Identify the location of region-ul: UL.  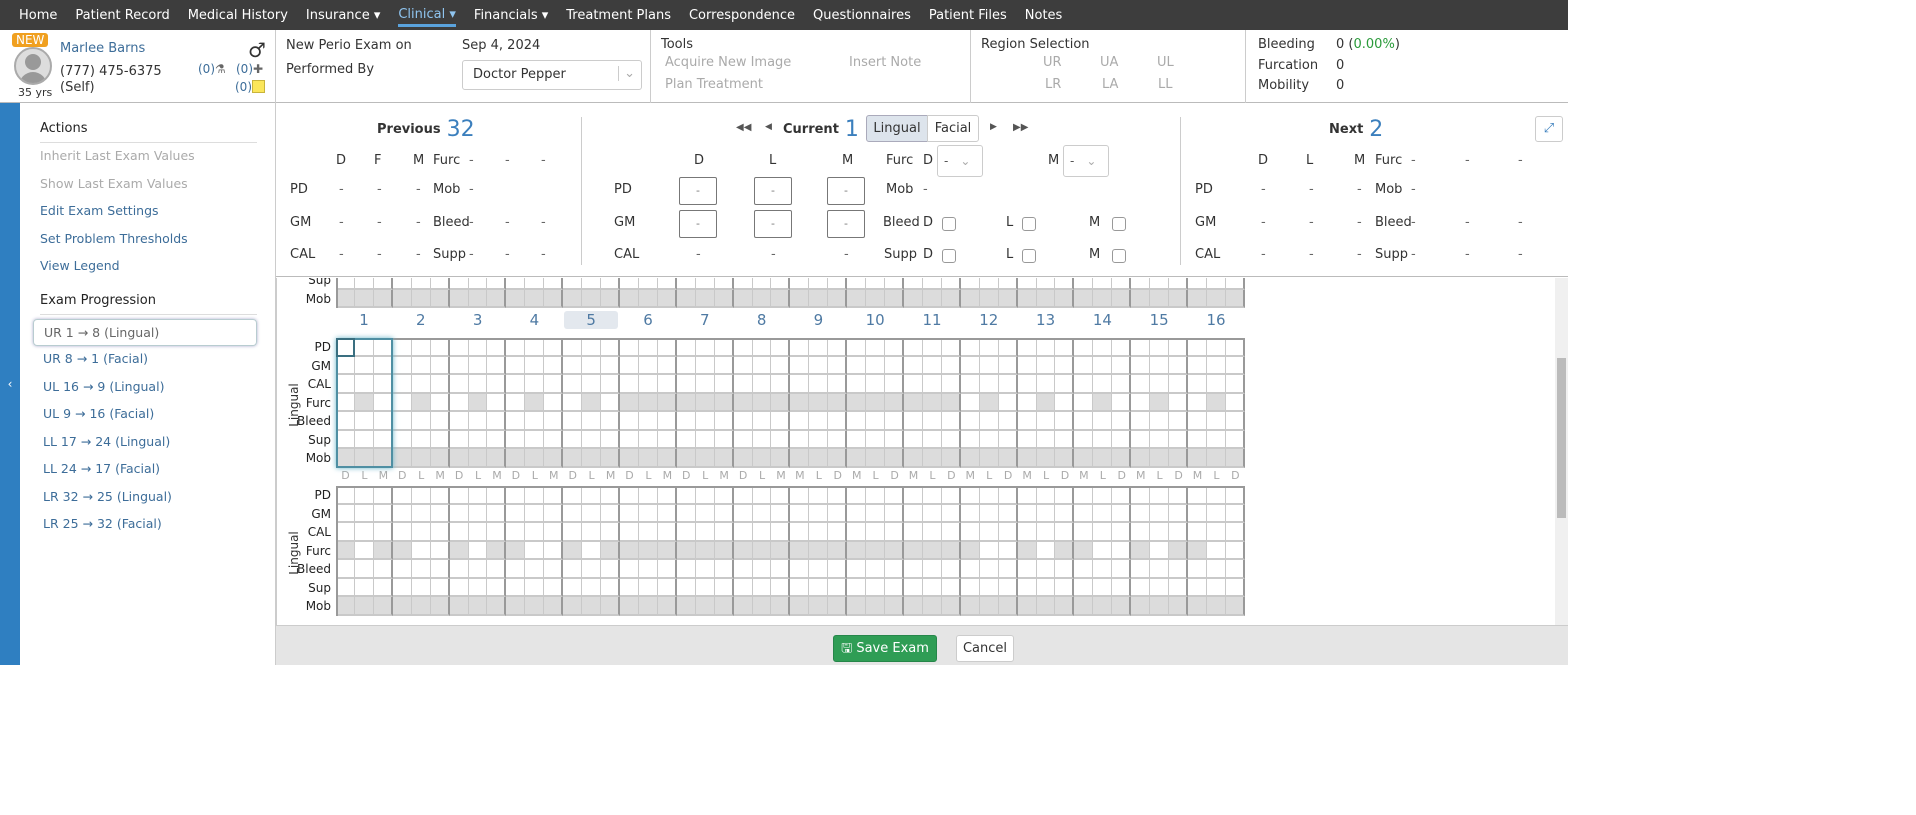
(1165, 62).